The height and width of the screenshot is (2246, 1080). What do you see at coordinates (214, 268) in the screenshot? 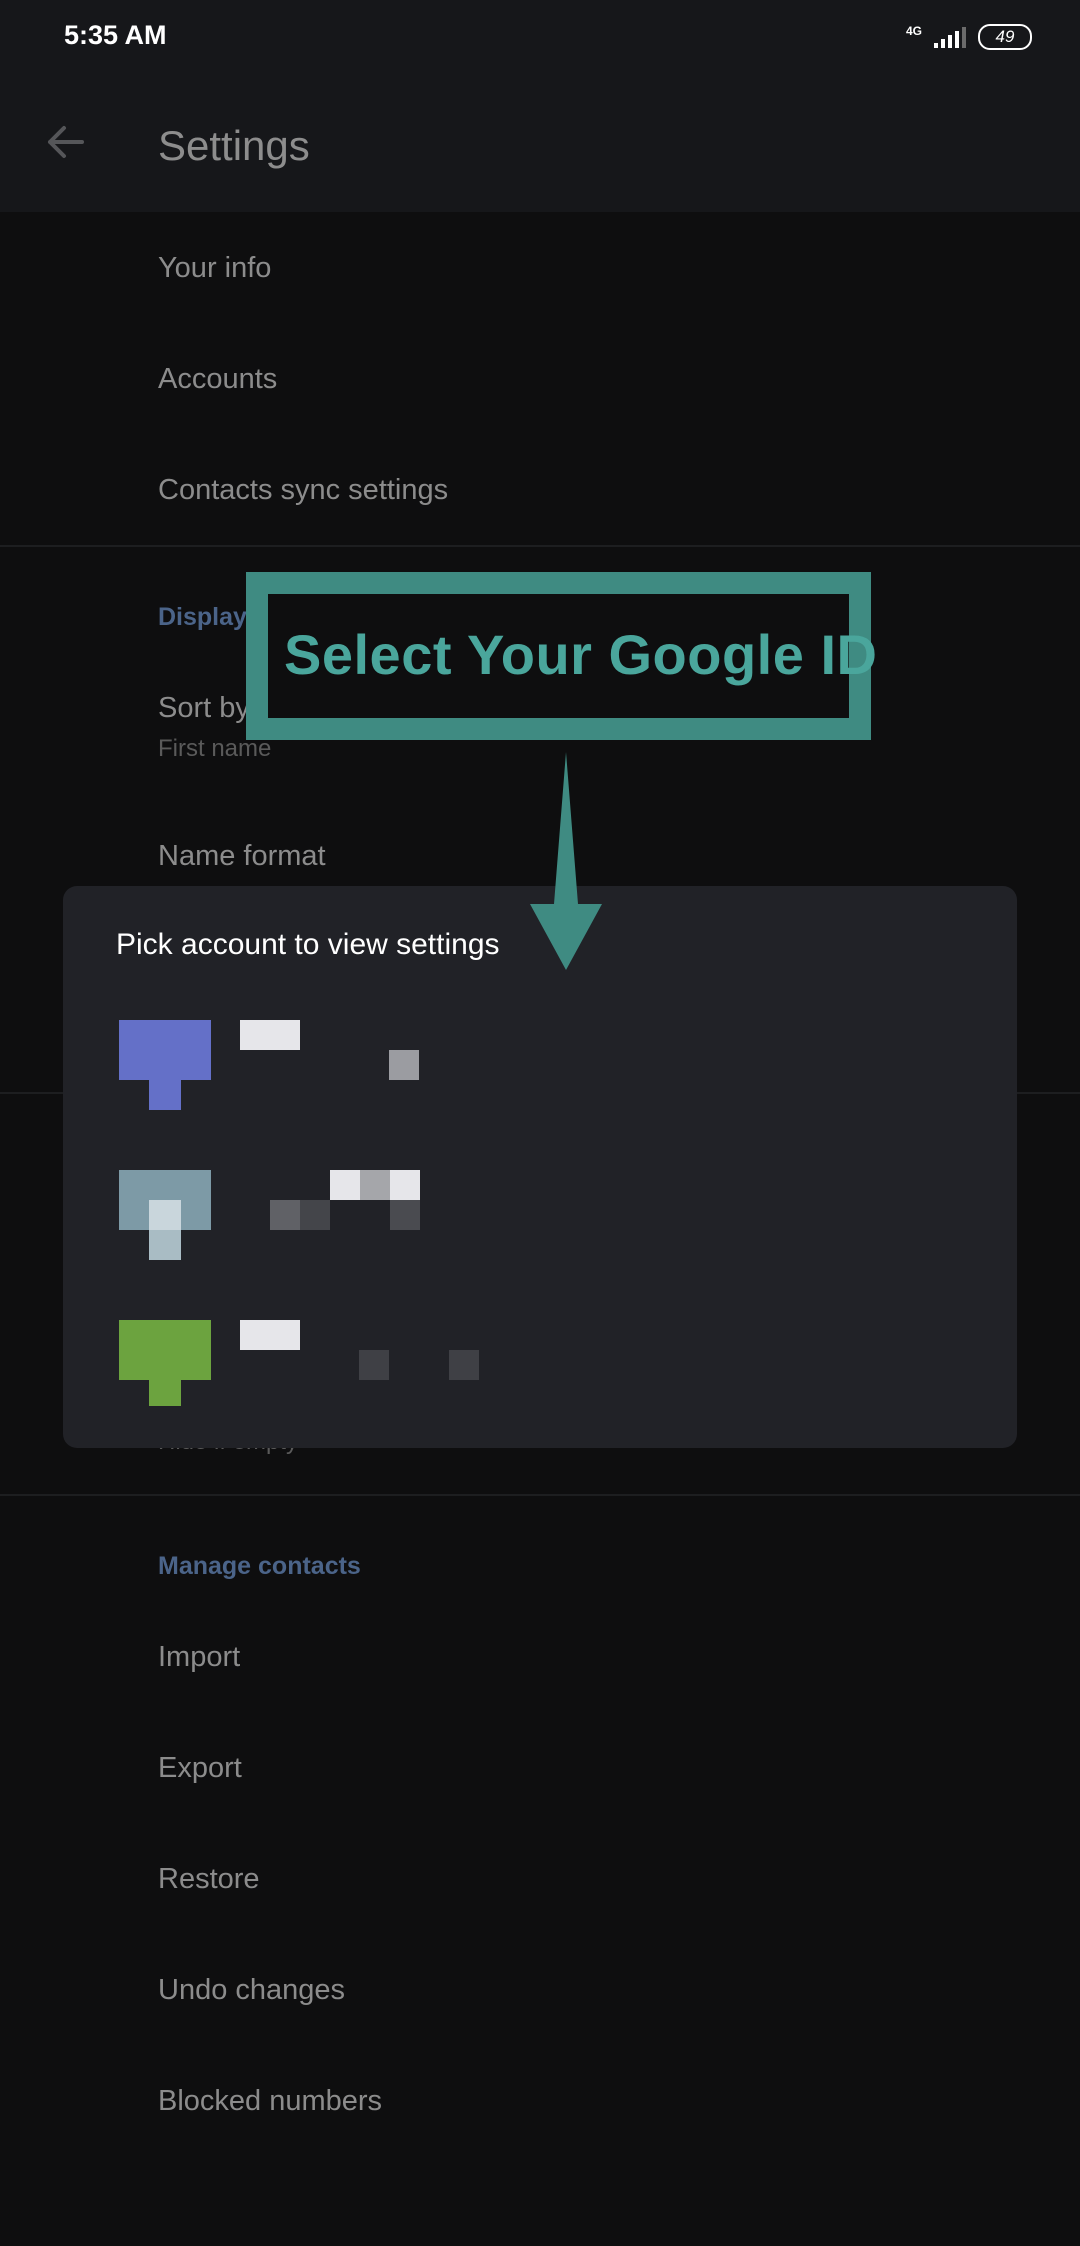
I see `settings-item-your-info: Your info` at bounding box center [214, 268].